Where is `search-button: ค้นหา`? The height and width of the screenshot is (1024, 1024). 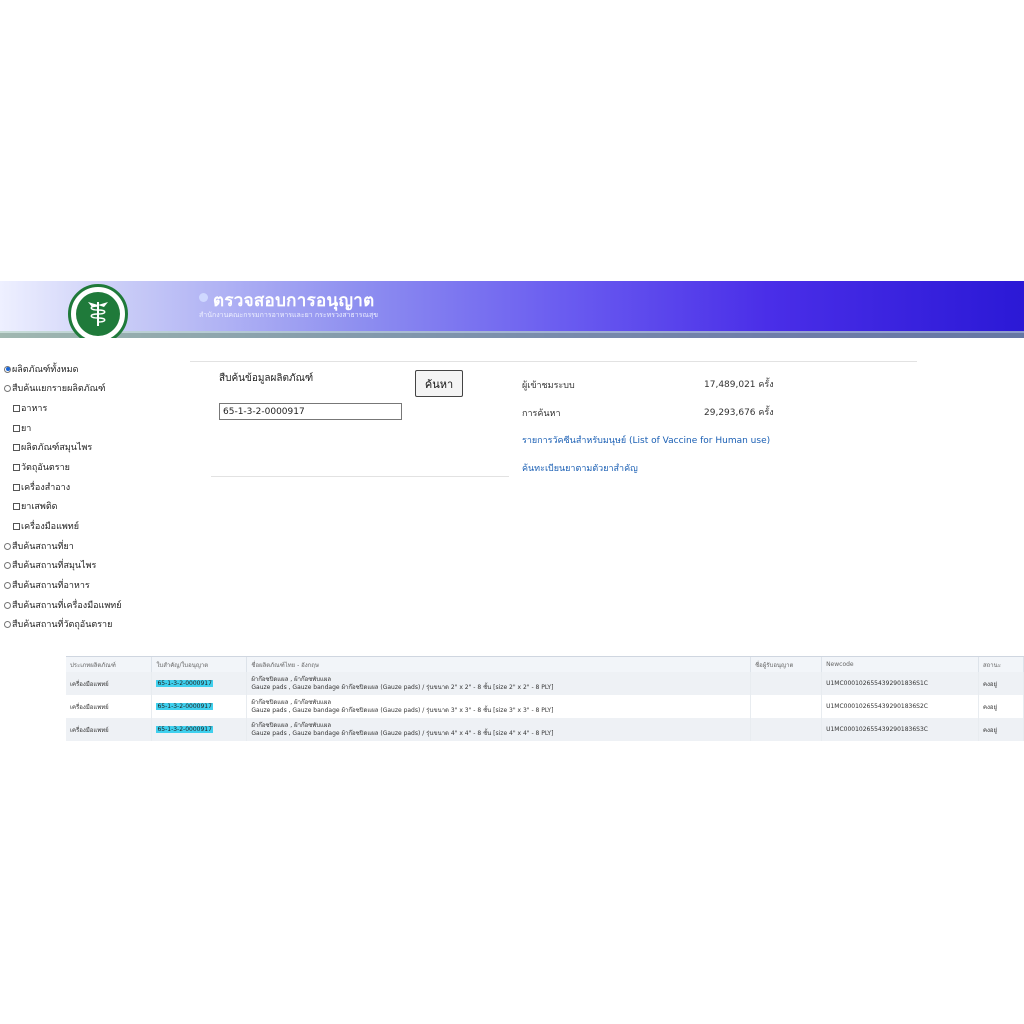
search-button: ค้นหา is located at coordinates (439, 383).